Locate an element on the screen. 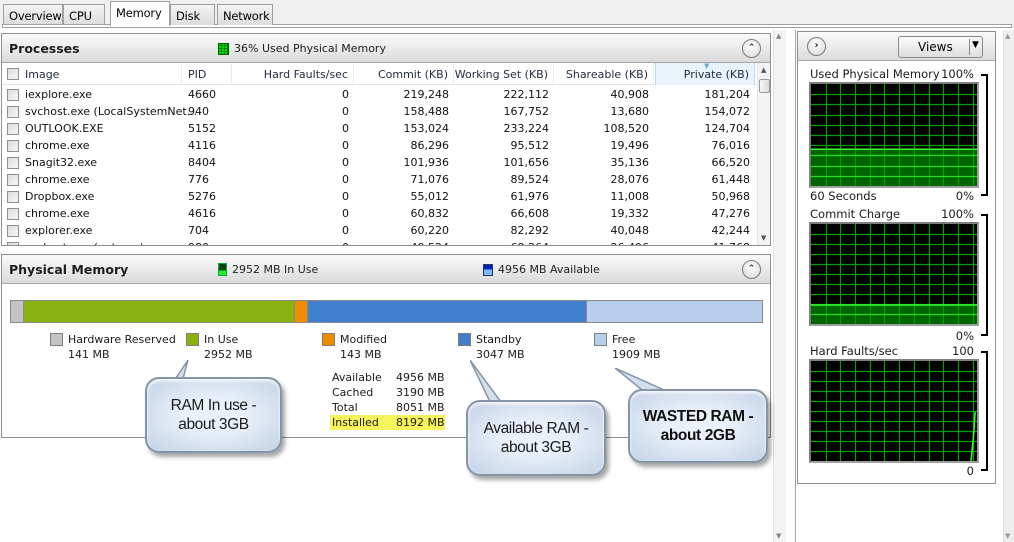 The height and width of the screenshot is (542, 1014). graph-plot is located at coordinates (894, 135).